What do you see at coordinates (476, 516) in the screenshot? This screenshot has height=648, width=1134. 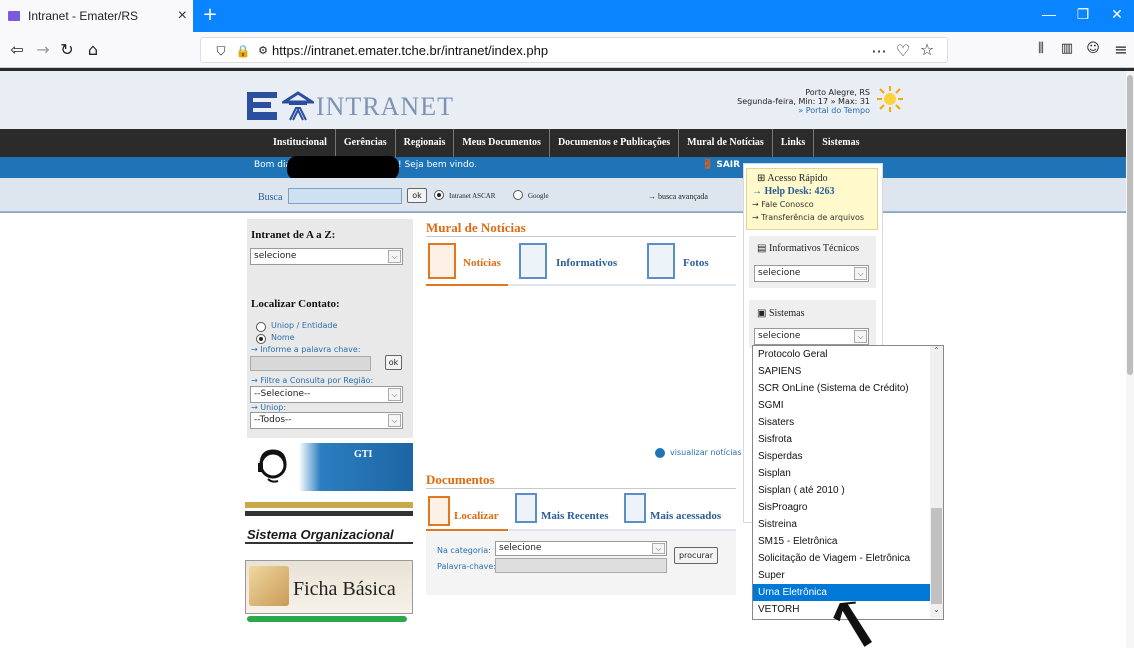 I see `tab-localizar: Localizar` at bounding box center [476, 516].